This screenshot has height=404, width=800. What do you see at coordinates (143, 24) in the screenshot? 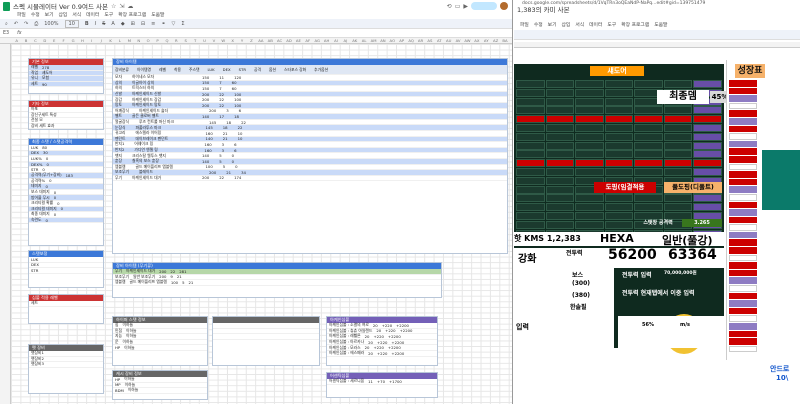
I see `merge-icon: ⊟` at bounding box center [143, 24].